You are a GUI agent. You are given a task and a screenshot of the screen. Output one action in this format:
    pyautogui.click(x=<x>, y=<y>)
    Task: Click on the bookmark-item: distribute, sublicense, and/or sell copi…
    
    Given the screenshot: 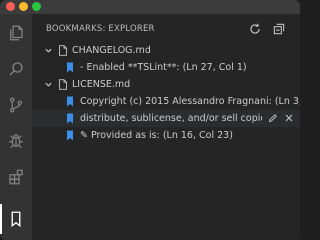 What is the action you would take?
    pyautogui.click(x=166, y=118)
    